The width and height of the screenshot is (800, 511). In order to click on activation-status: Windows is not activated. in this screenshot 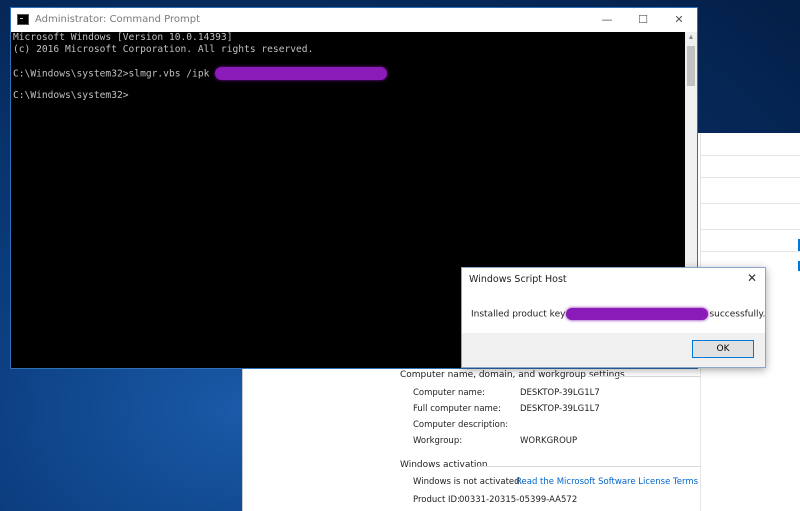, I will do `click(468, 482)`.